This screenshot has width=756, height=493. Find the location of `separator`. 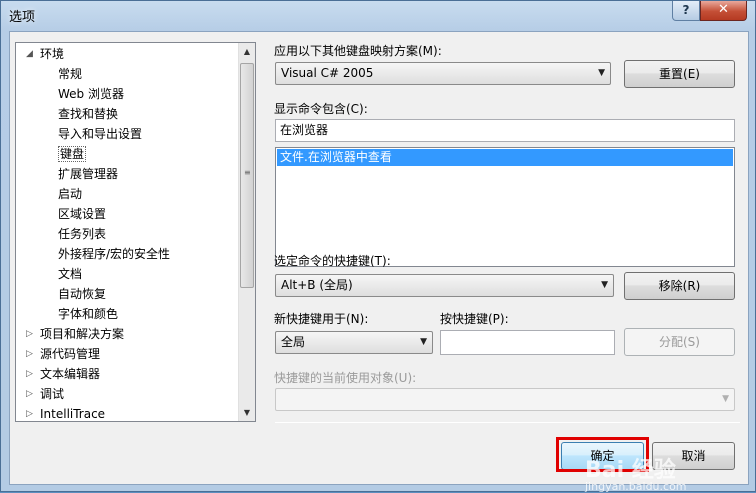

separator is located at coordinates (507, 422).